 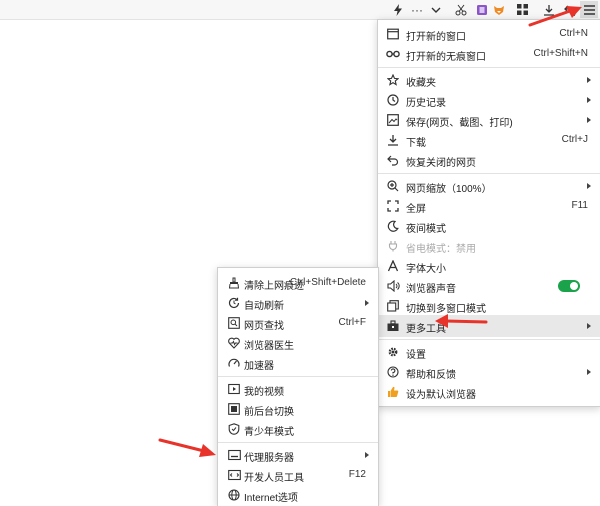 What do you see at coordinates (489, 54) in the screenshot?
I see `menu-item-new-incognito-window: 打开新的无痕窗口 Ctrl+Shift+N` at bounding box center [489, 54].